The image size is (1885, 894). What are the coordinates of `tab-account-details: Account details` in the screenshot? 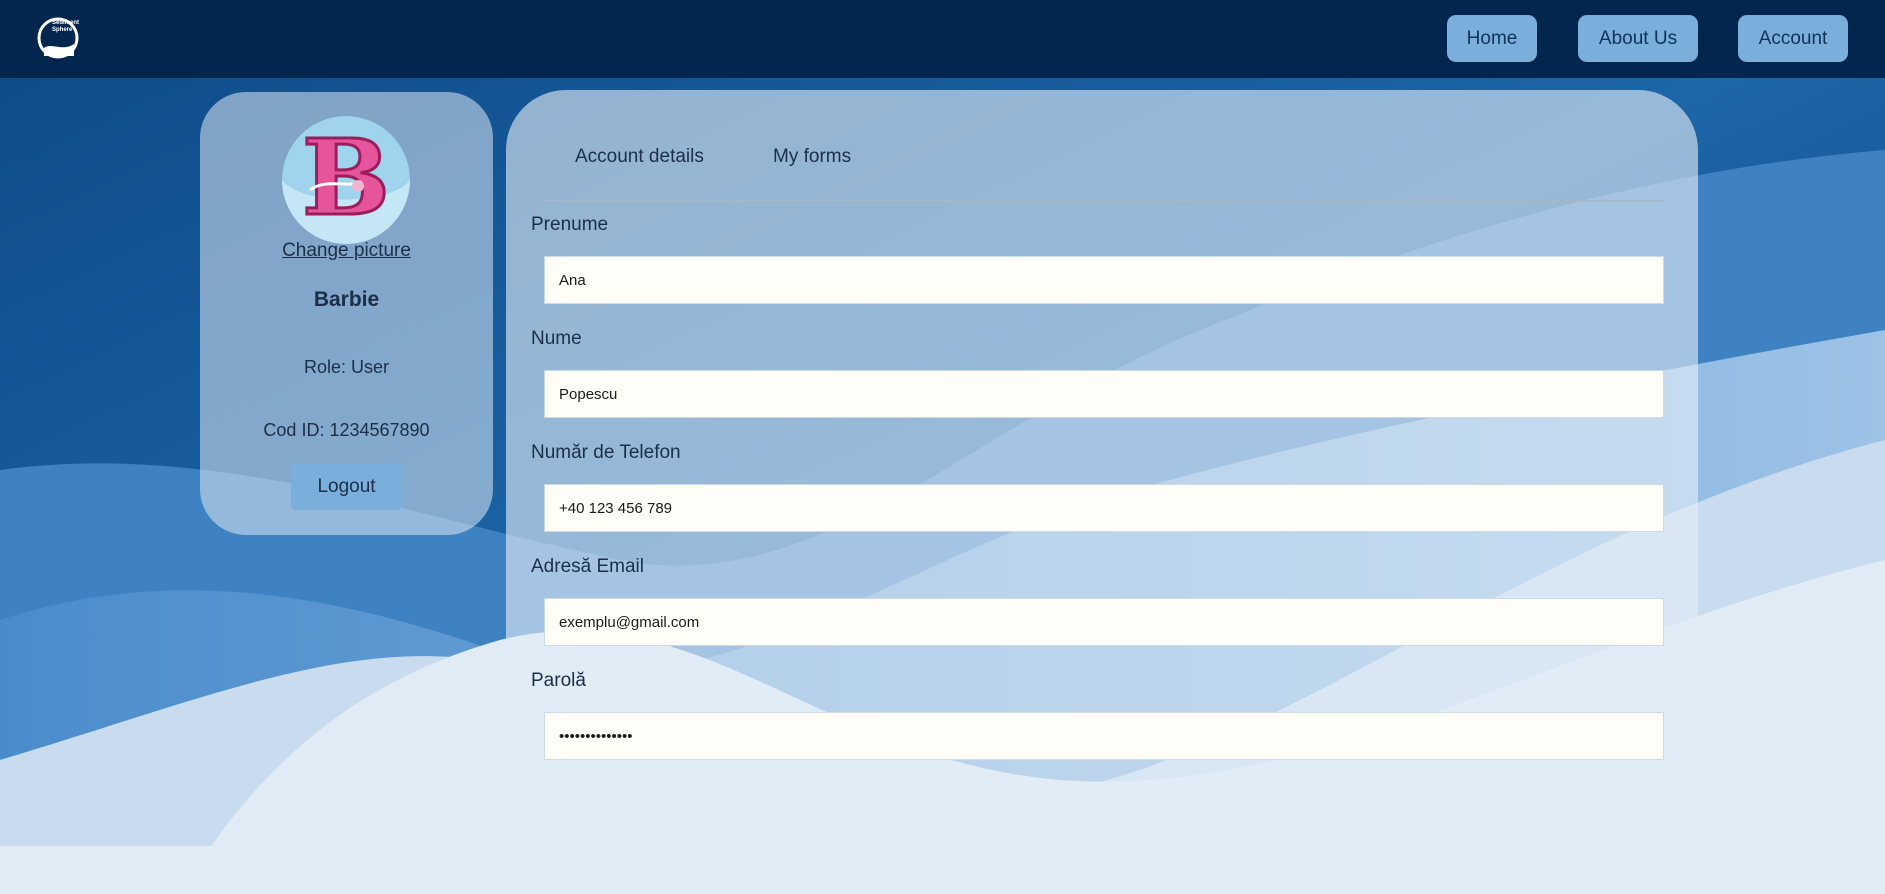 It's located at (639, 157).